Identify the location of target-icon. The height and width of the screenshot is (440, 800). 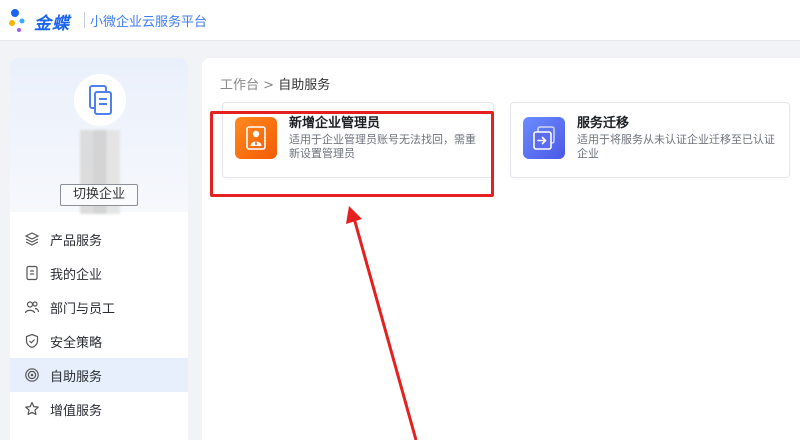
(32, 375).